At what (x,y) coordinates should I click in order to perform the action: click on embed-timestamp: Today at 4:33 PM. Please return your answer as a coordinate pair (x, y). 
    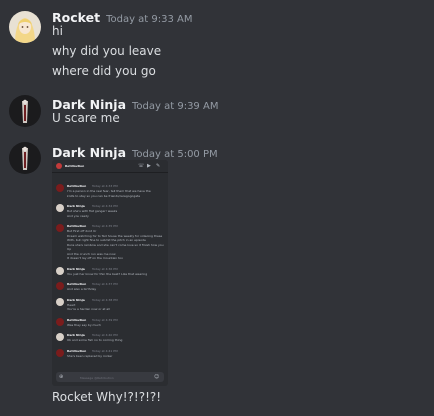
    Looking at the image, I should click on (105, 186).